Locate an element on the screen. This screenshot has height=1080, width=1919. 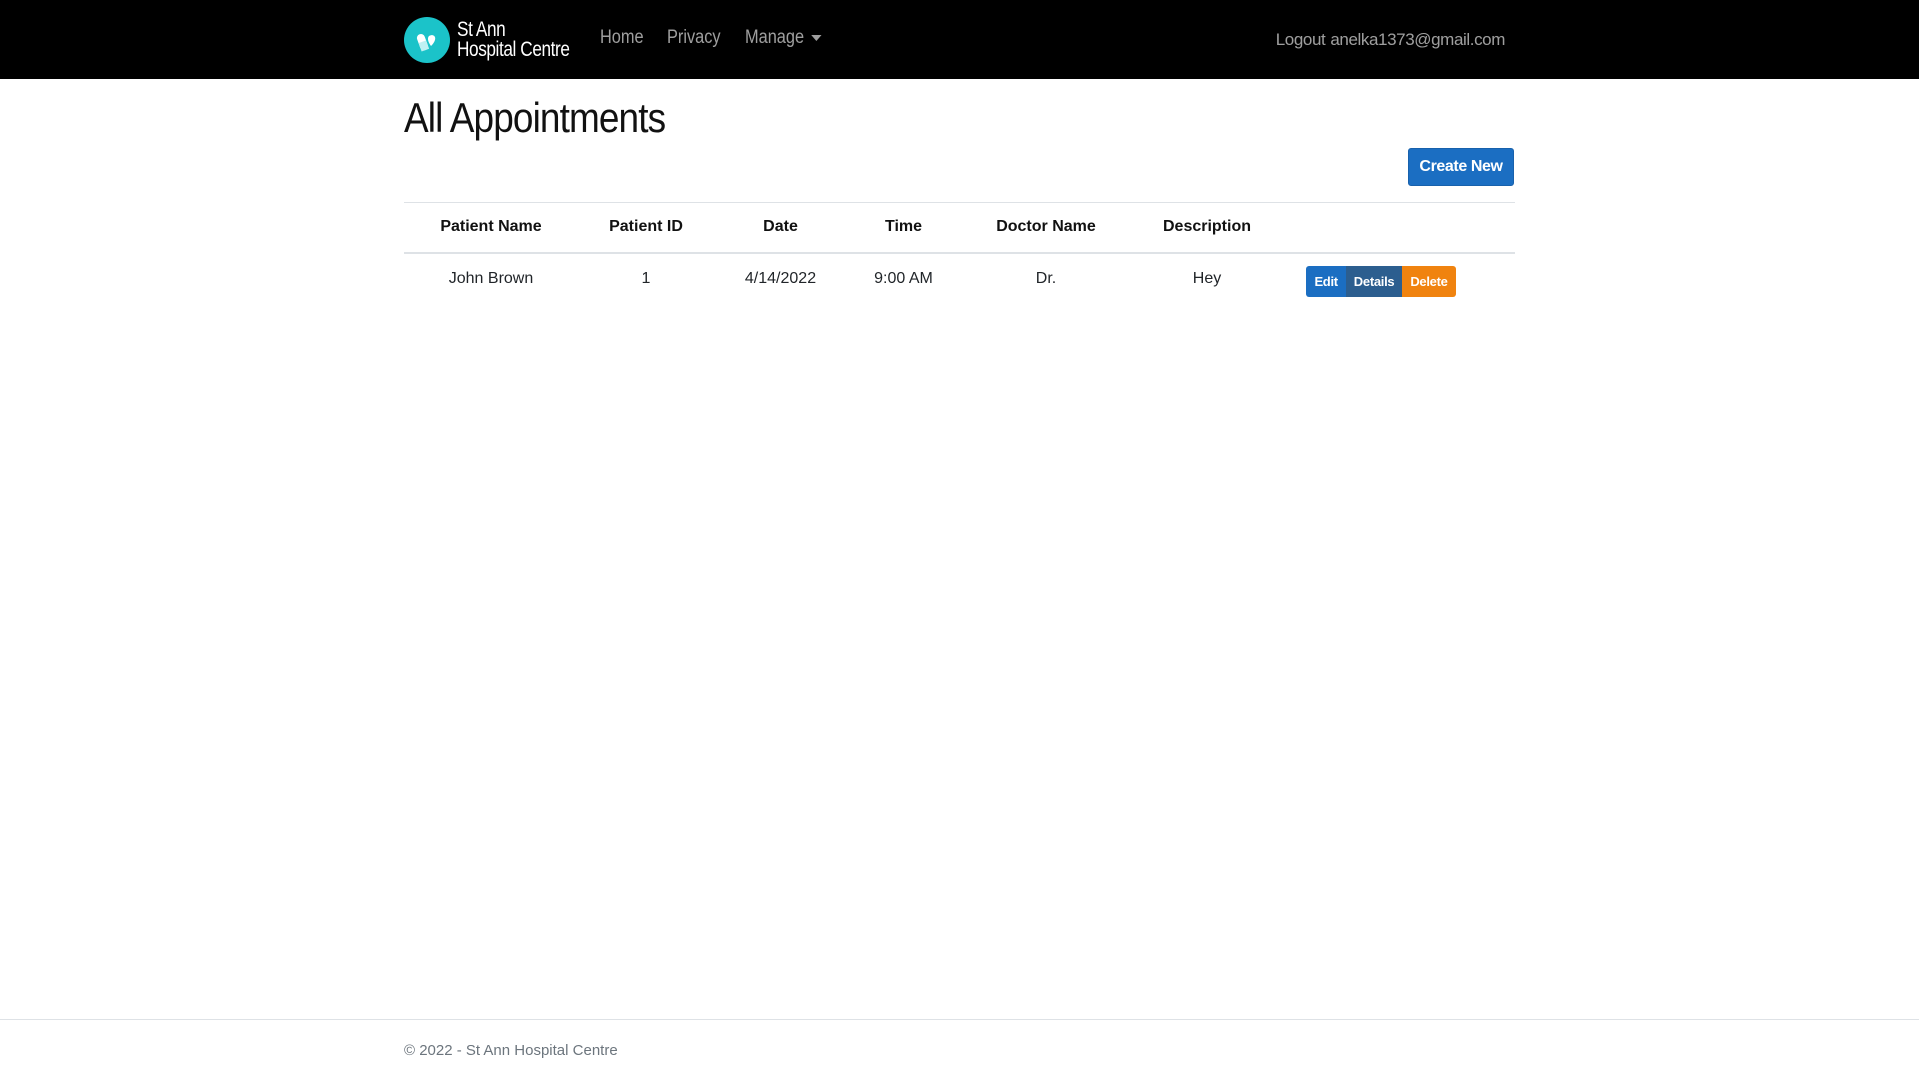
logout-link: Logout is located at coordinates (1301, 40).